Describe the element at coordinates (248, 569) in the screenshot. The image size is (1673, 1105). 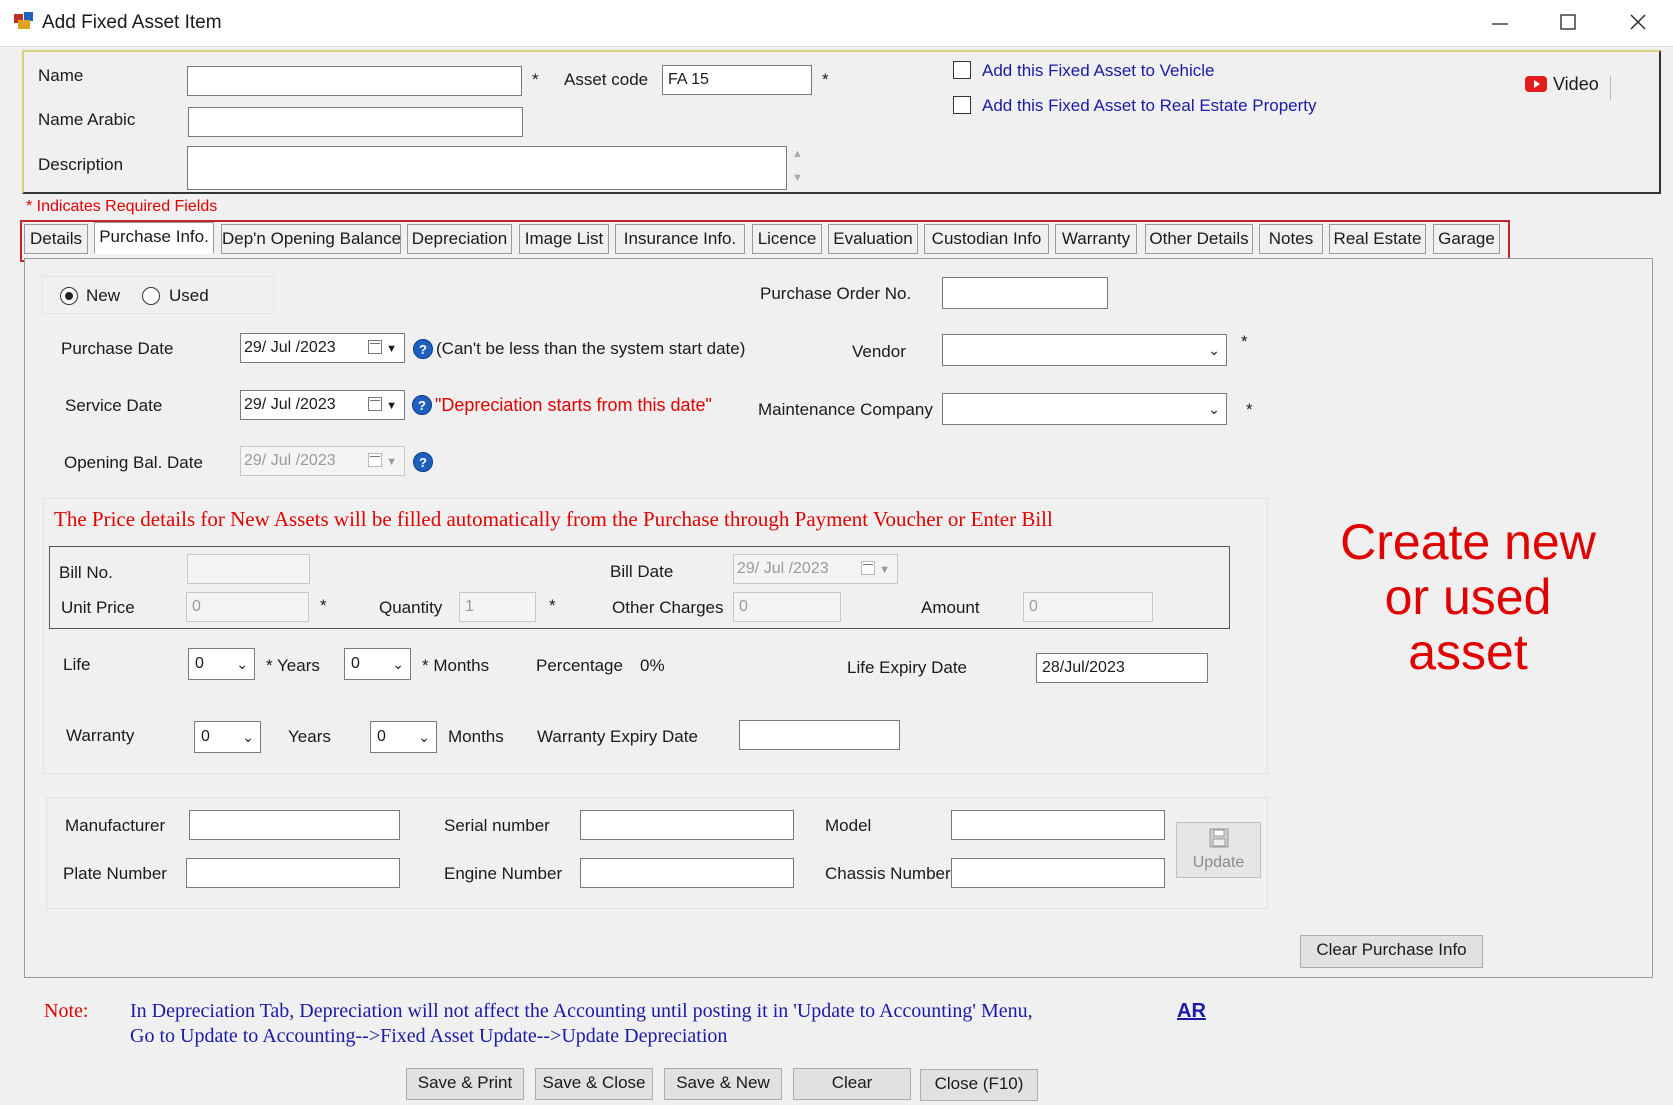
I see `bill-no-input` at that location.